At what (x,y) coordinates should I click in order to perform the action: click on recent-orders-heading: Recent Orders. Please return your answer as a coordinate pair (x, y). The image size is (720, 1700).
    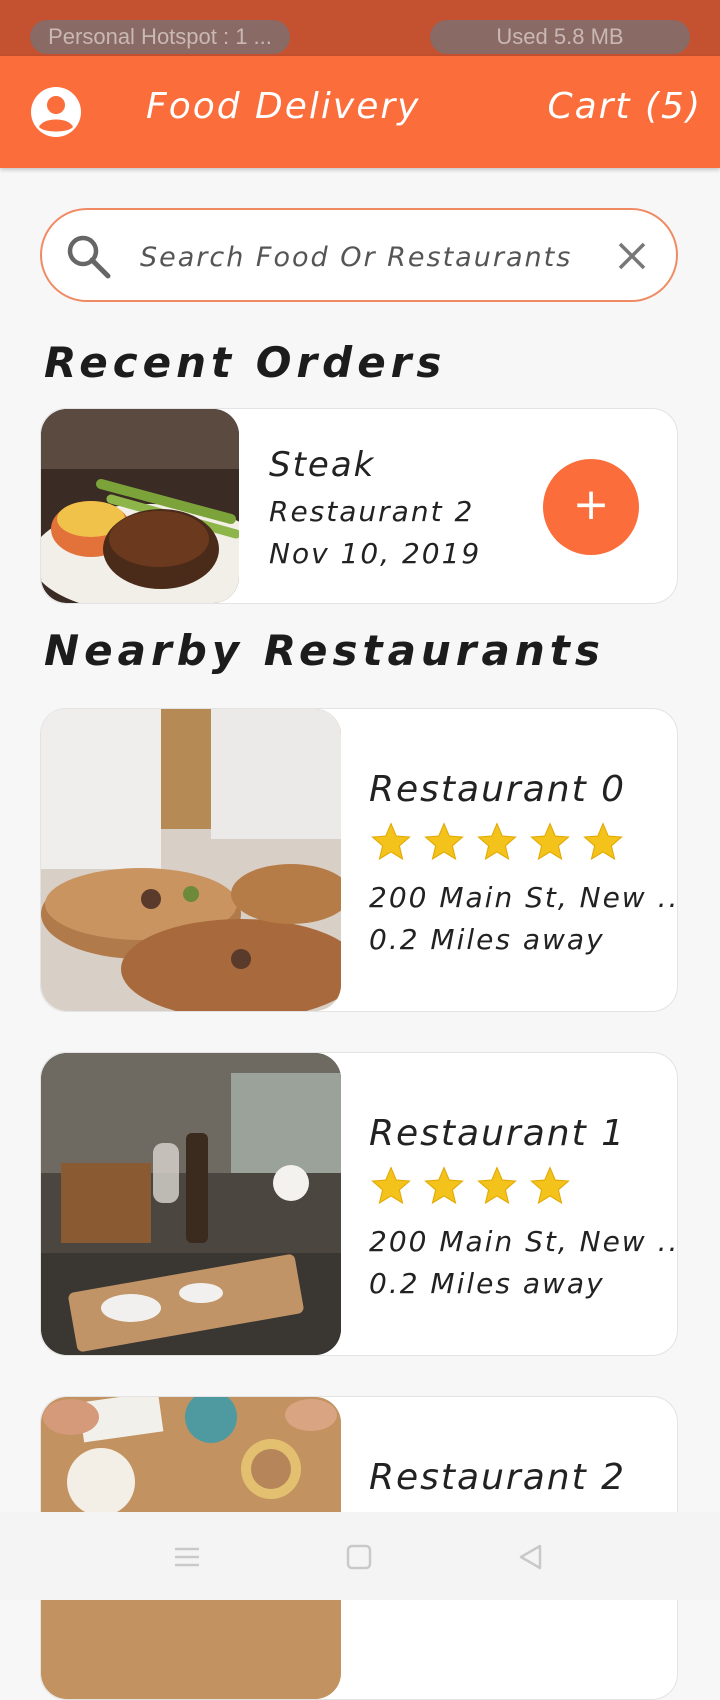
    Looking at the image, I should click on (245, 362).